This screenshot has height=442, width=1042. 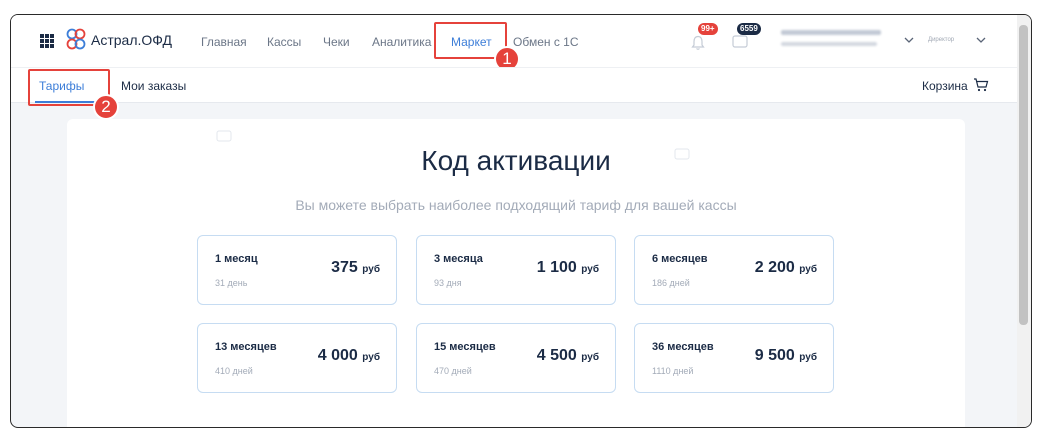 What do you see at coordinates (734, 358) in the screenshot?
I see `tariff-card: 36 месяцев 1110 дней 9 500 руб` at bounding box center [734, 358].